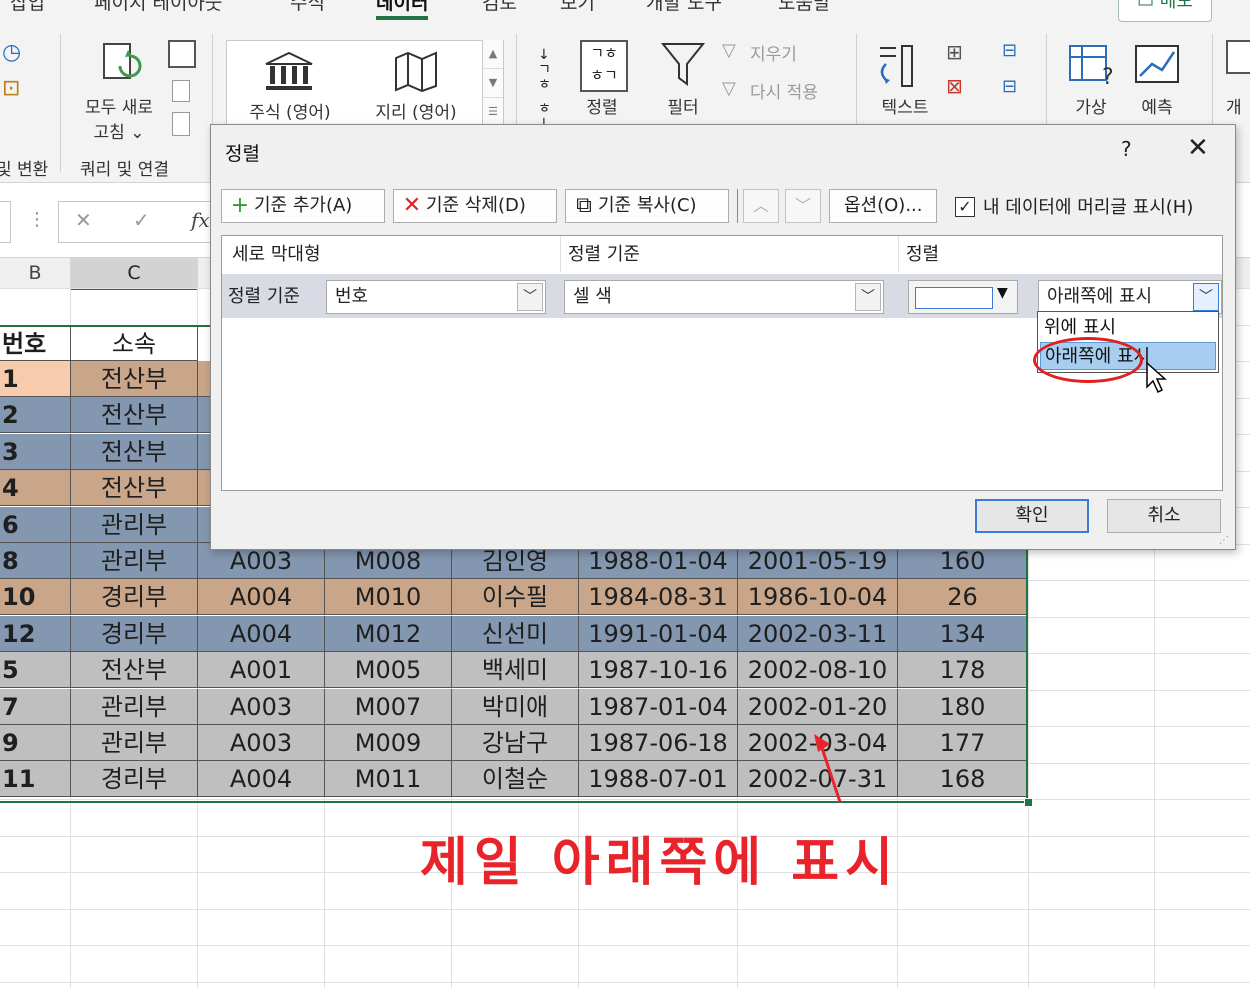 This screenshot has height=988, width=1250. What do you see at coordinates (577, 7) in the screenshot?
I see `tab-5: 보기` at bounding box center [577, 7].